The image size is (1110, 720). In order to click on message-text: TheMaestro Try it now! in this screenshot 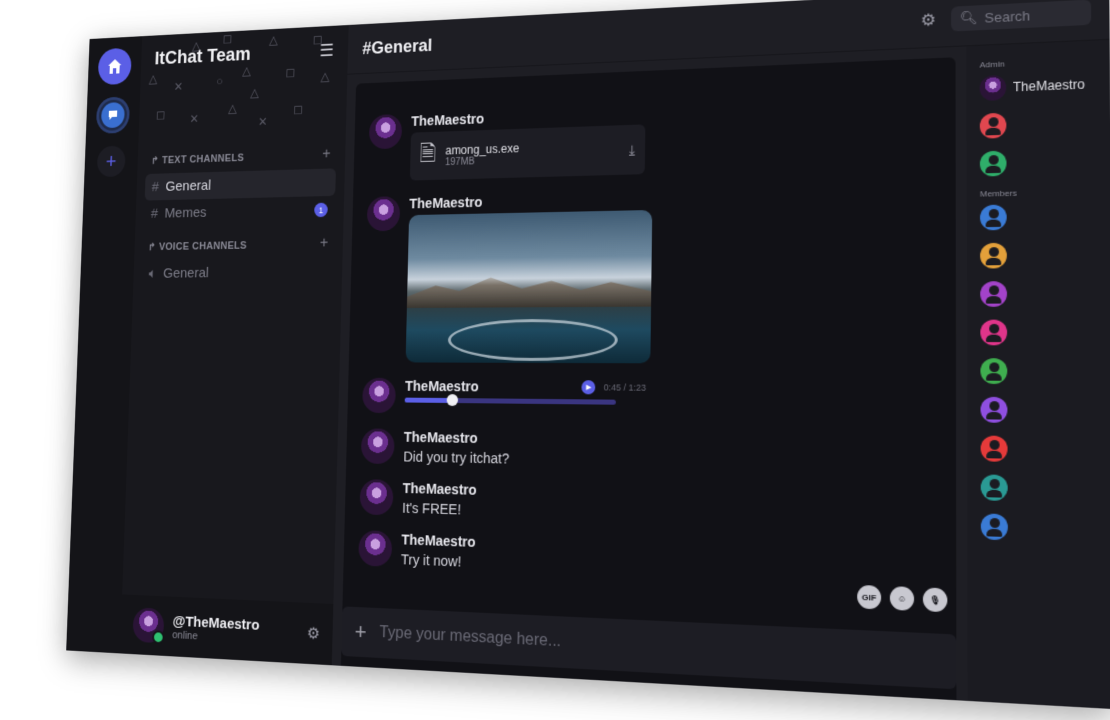, I will do `click(648, 559)`.